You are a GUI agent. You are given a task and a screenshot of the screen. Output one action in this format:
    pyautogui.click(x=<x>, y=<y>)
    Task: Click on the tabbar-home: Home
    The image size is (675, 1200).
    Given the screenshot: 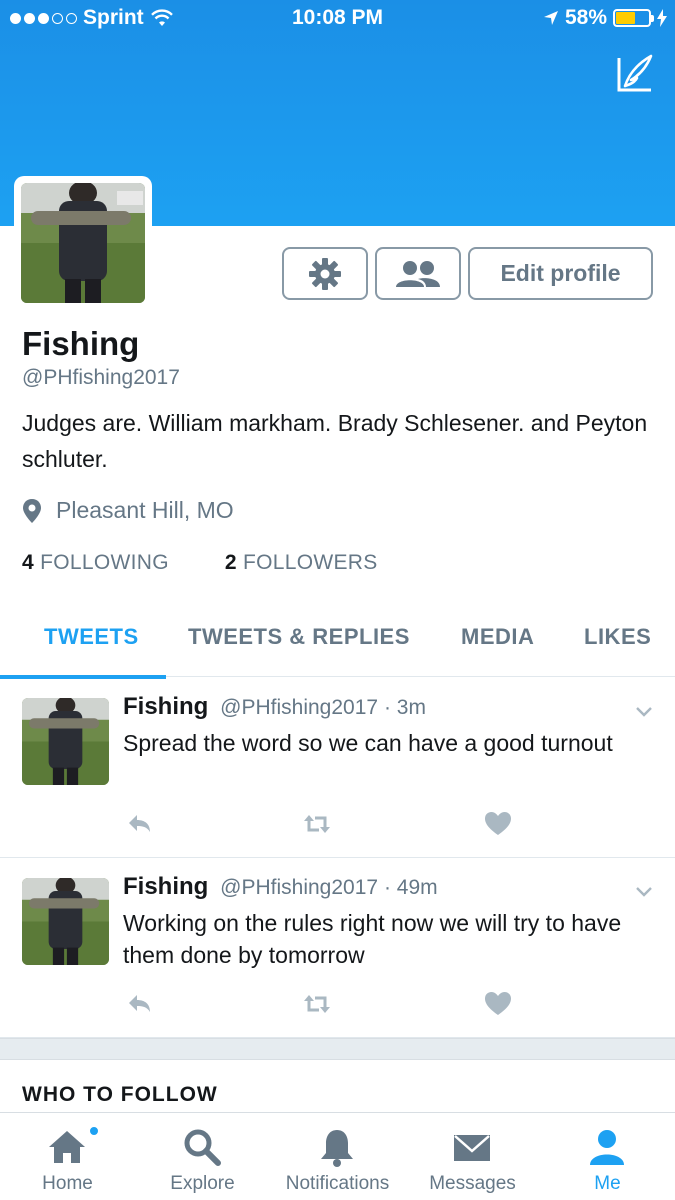 What is the action you would take?
    pyautogui.click(x=67, y=1156)
    